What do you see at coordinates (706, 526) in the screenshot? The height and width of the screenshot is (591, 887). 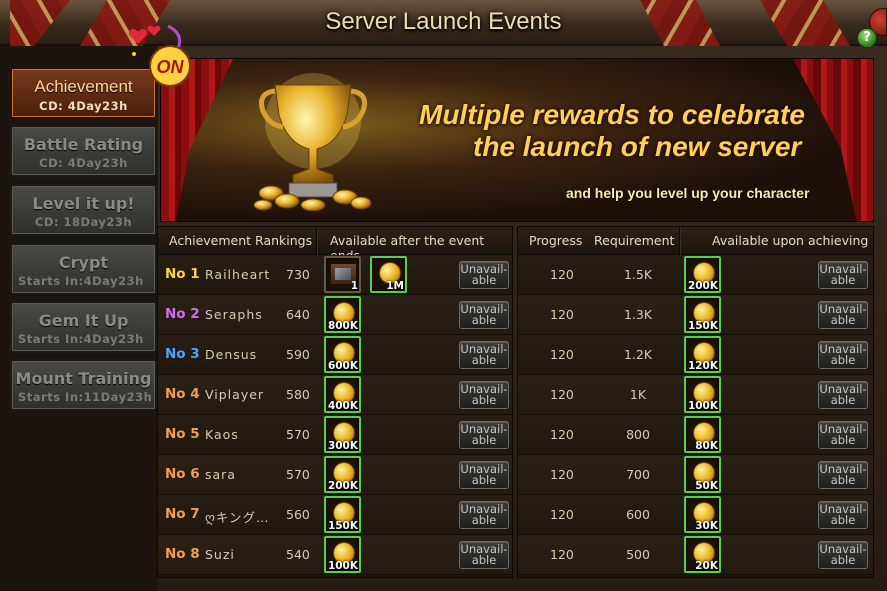 I see `reward-quantity: 30K` at bounding box center [706, 526].